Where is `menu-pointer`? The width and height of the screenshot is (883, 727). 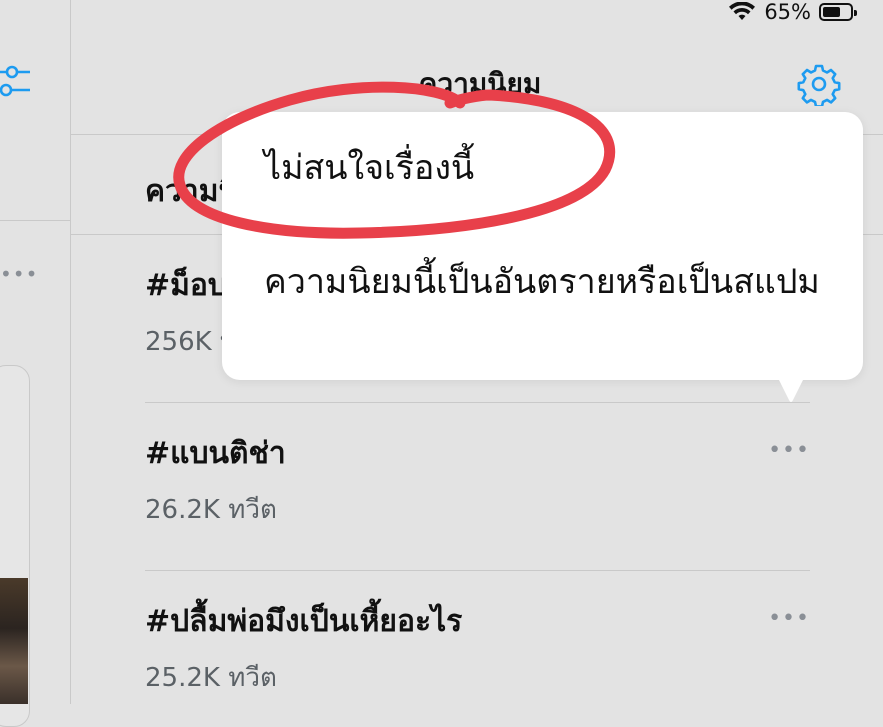 menu-pointer is located at coordinates (791, 390).